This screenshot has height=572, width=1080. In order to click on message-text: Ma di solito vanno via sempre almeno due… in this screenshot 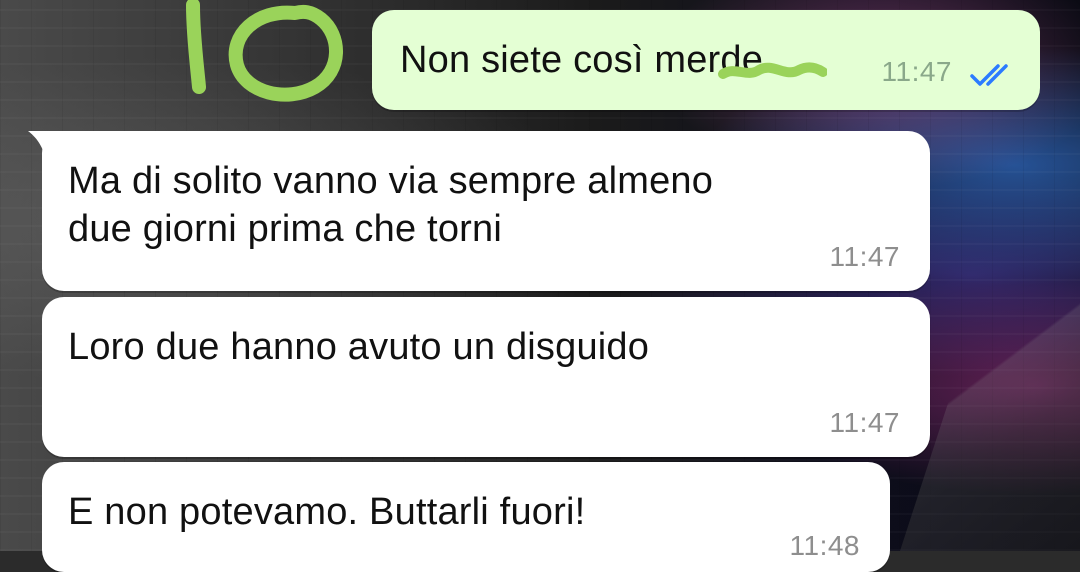, I will do `click(391, 205)`.